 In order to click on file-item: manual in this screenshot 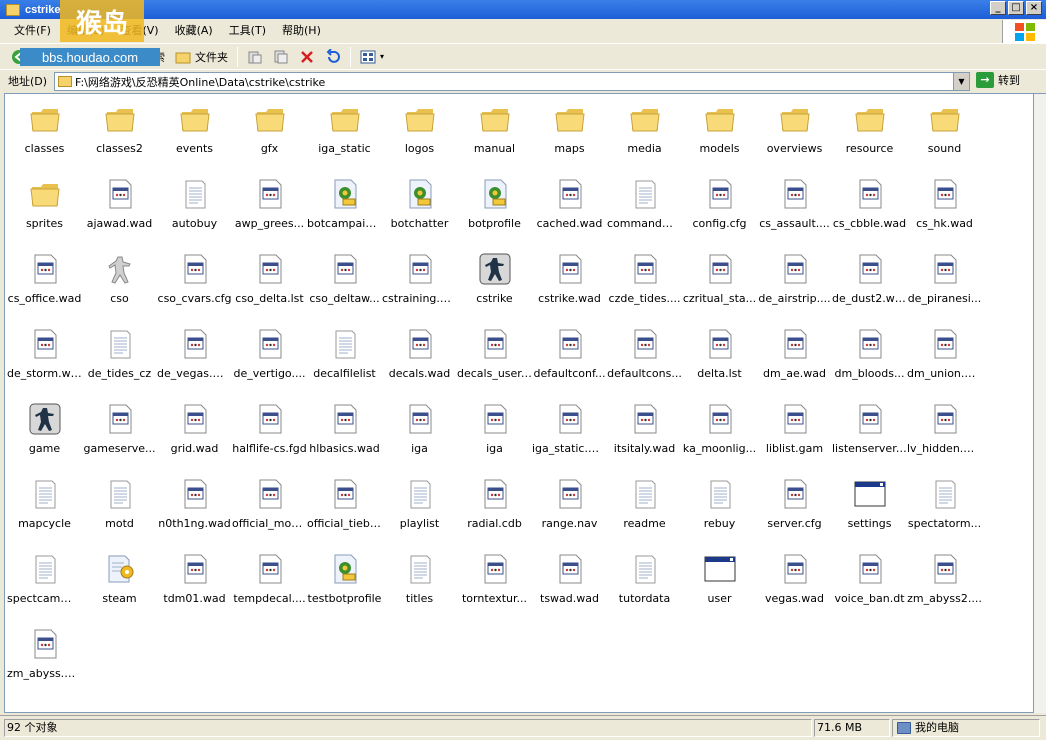, I will do `click(494, 129)`.